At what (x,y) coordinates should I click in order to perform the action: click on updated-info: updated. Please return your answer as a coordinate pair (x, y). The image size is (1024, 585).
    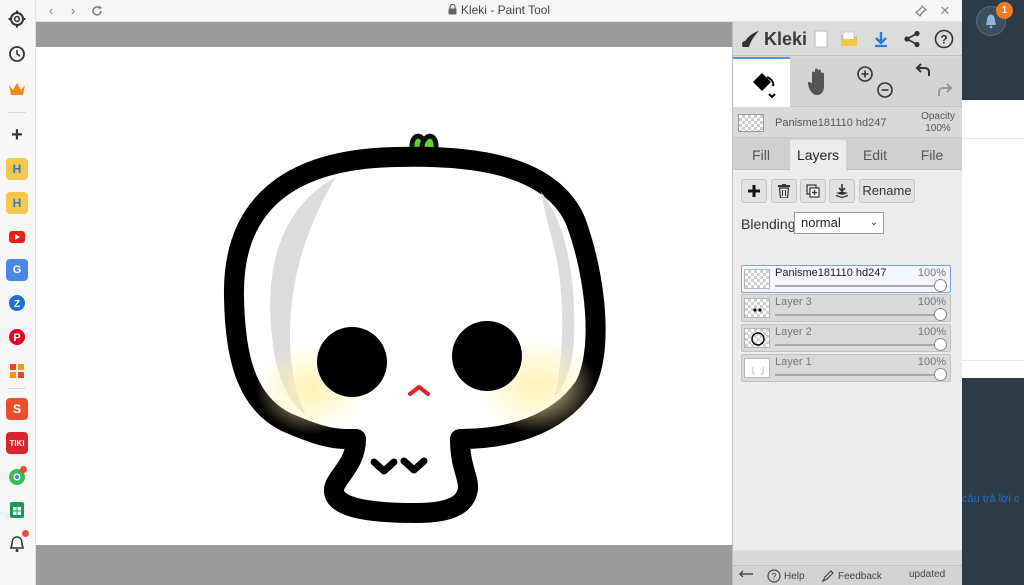
    Looking at the image, I should click on (927, 574).